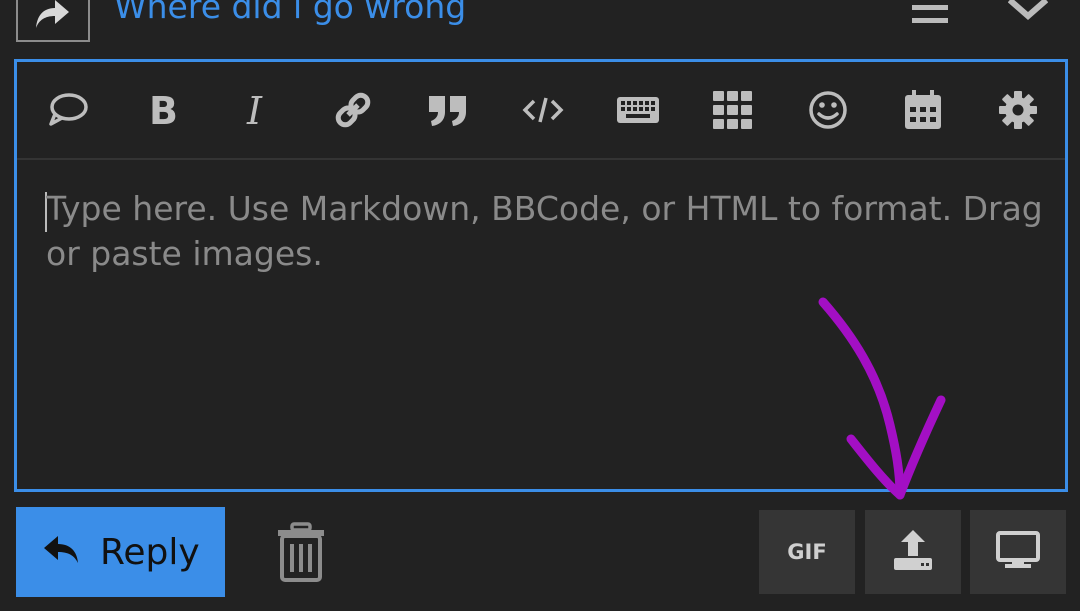  Describe the element at coordinates (923, 110) in the screenshot. I see `calendar-icon` at that location.